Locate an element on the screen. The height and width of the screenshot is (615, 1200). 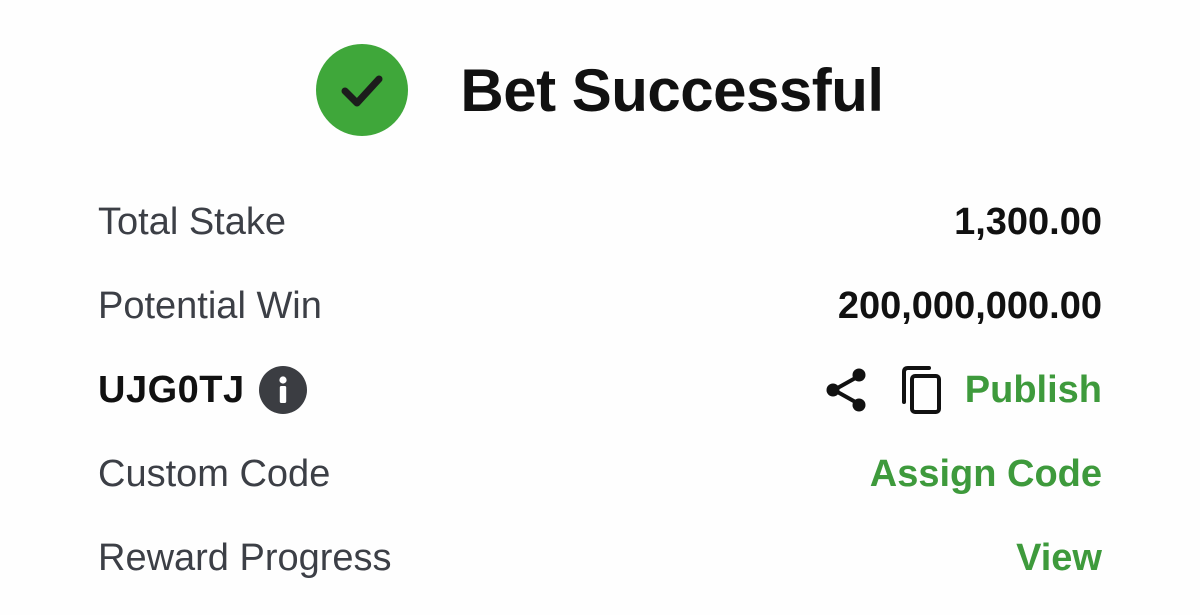
total-stake-row: Total Stake 1,300.00 is located at coordinates (600, 222).